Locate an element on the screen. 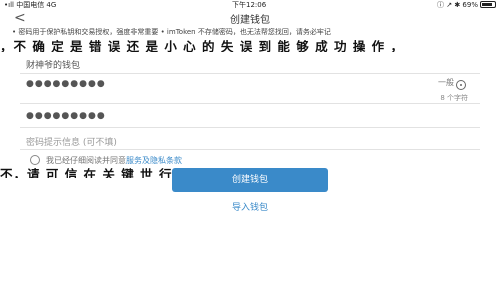 The width and height of the screenshot is (500, 300). nav-bar: < 创建钱包 is located at coordinates (250, 19).